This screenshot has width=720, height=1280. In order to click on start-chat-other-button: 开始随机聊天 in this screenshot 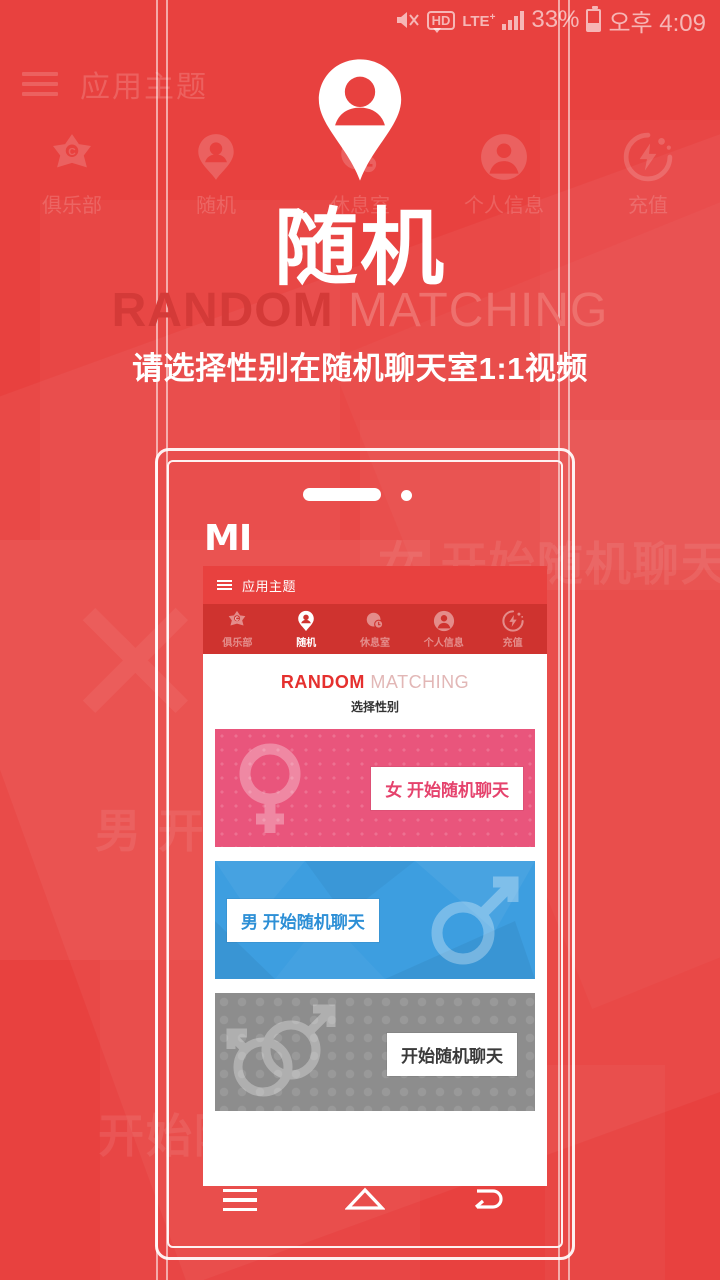, I will do `click(452, 1054)`.